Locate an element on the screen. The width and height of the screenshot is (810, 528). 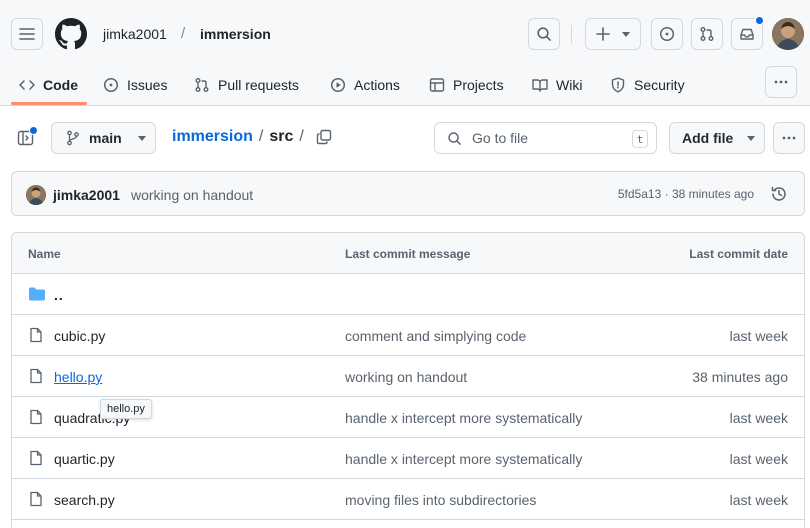
tab-actions-label: Actions is located at coordinates (377, 85).